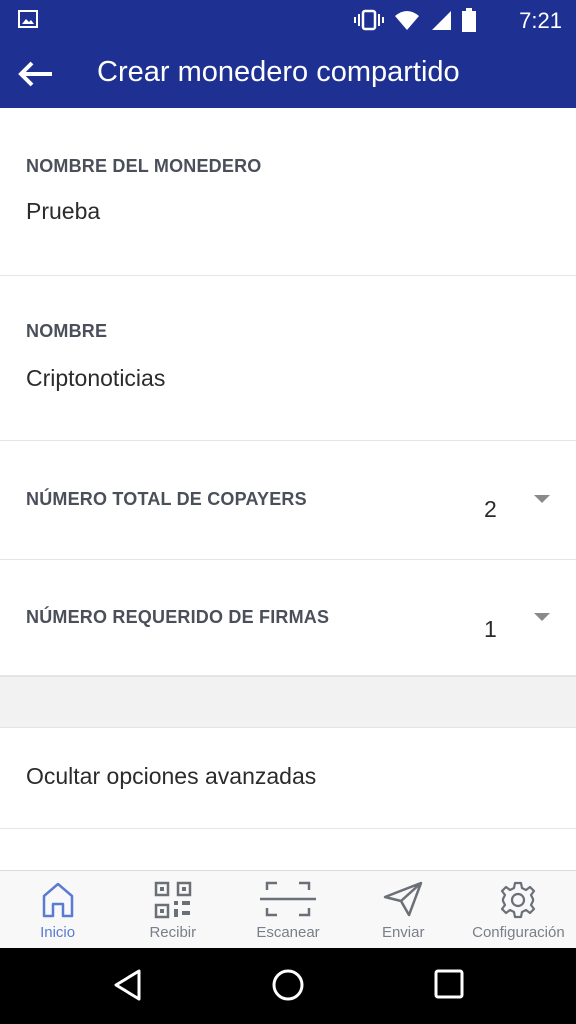 This screenshot has height=1024, width=576. I want to click on total-copayers-value: 2, so click(490, 509).